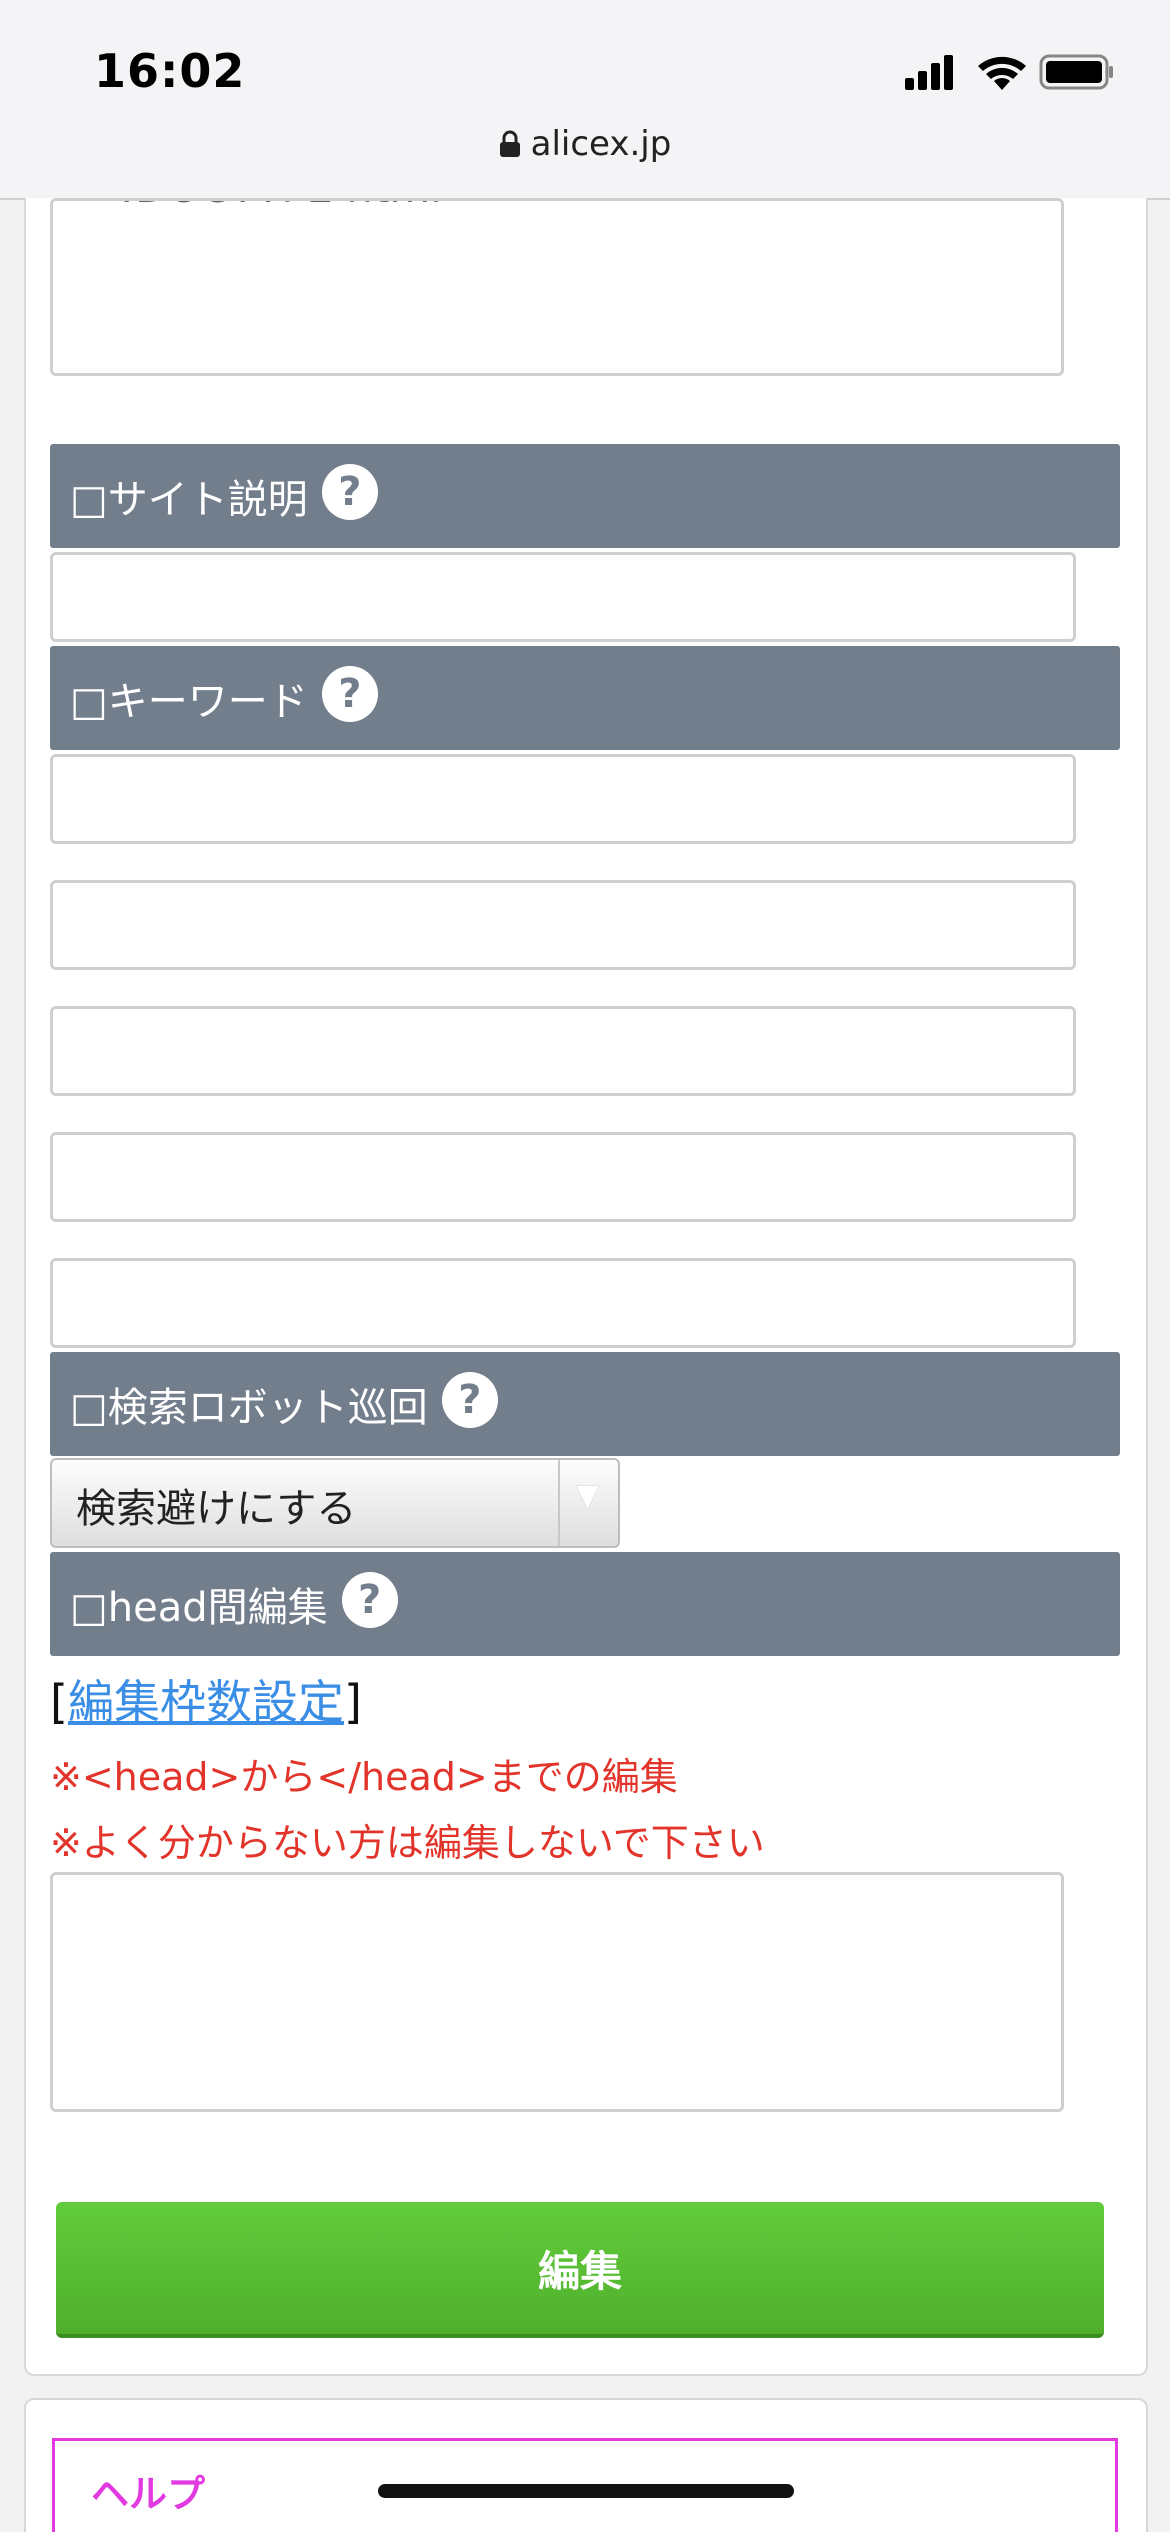  I want to click on cellular-signal-icon, so click(929, 72).